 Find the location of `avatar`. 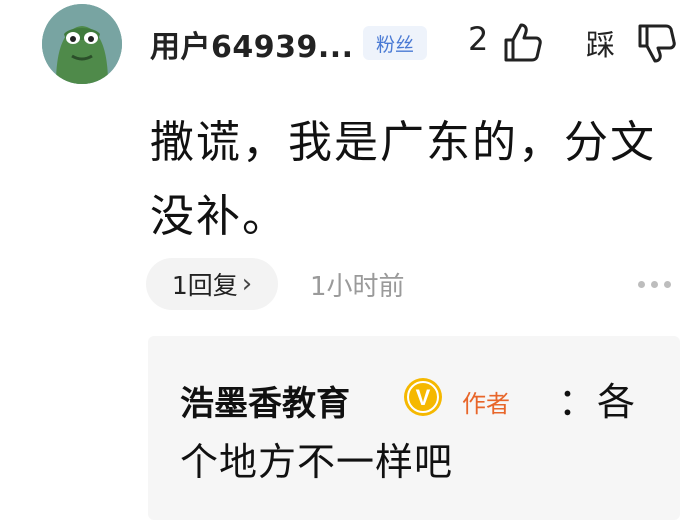

avatar is located at coordinates (82, 44).